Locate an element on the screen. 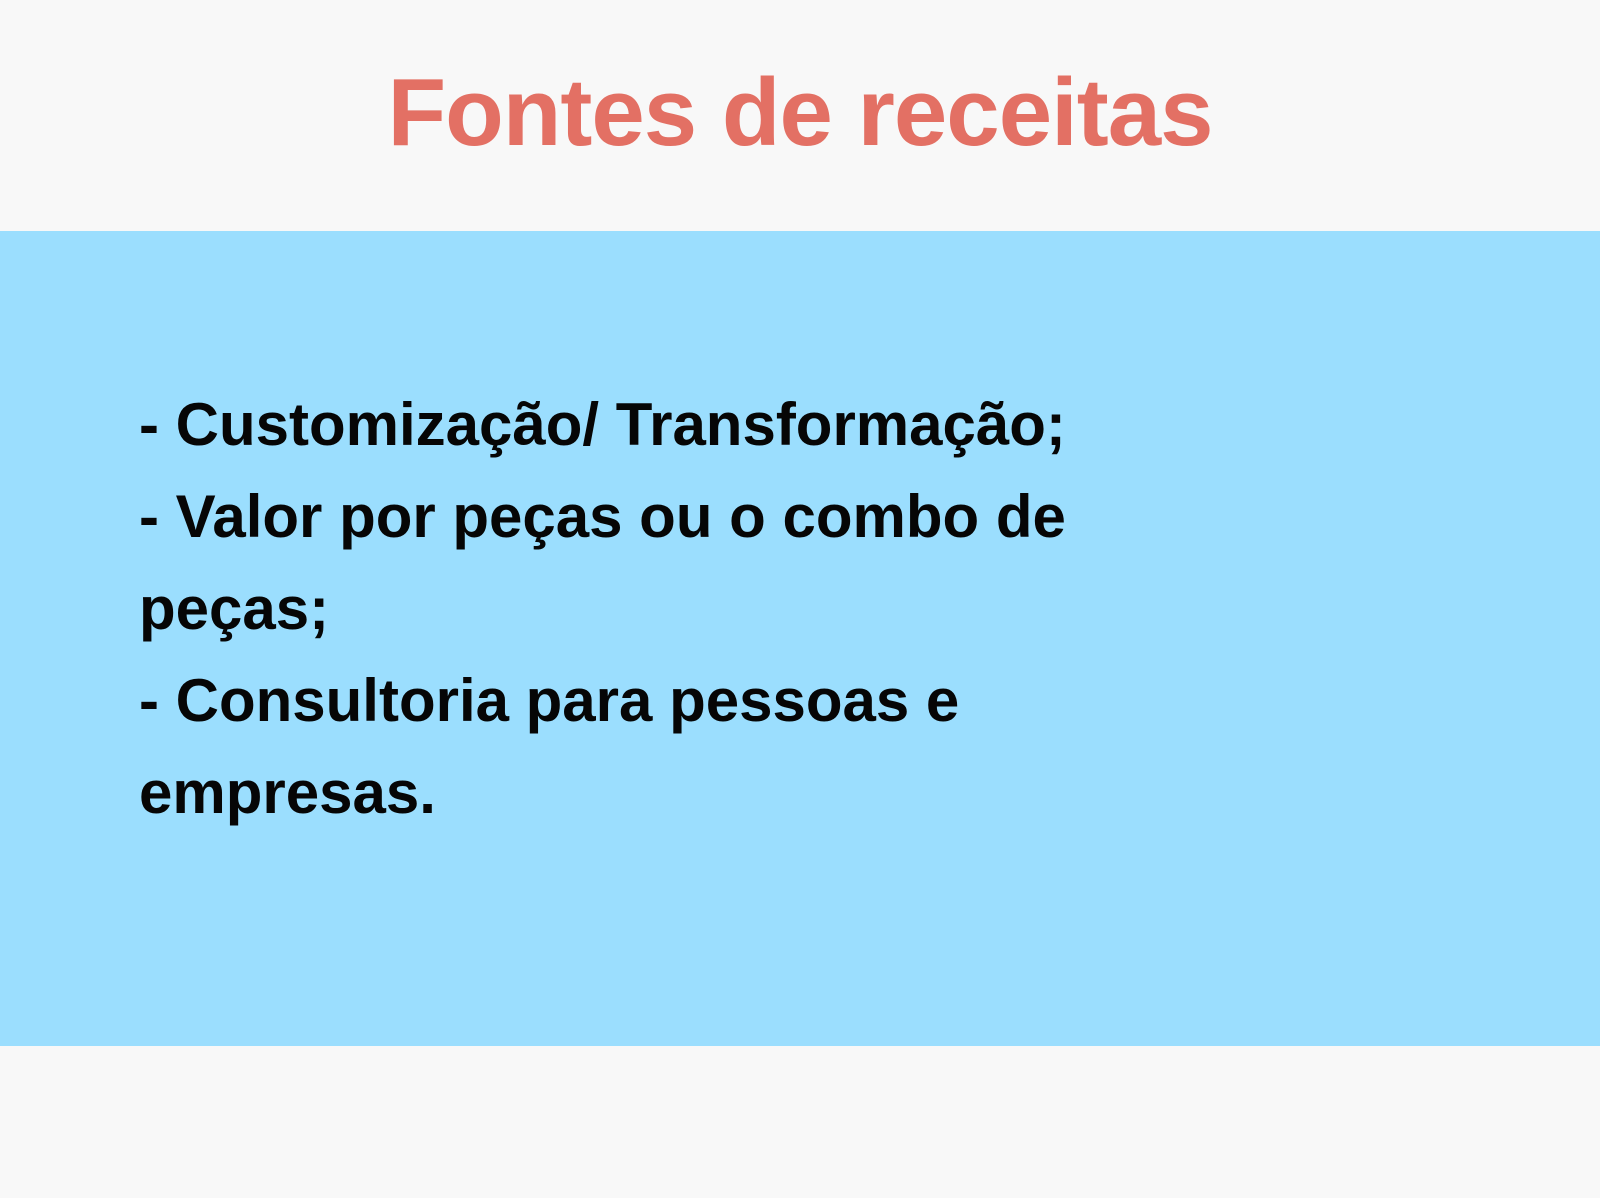 The image size is (1600, 1198). list-item: - Customização/ Transformação; is located at coordinates (602, 424).